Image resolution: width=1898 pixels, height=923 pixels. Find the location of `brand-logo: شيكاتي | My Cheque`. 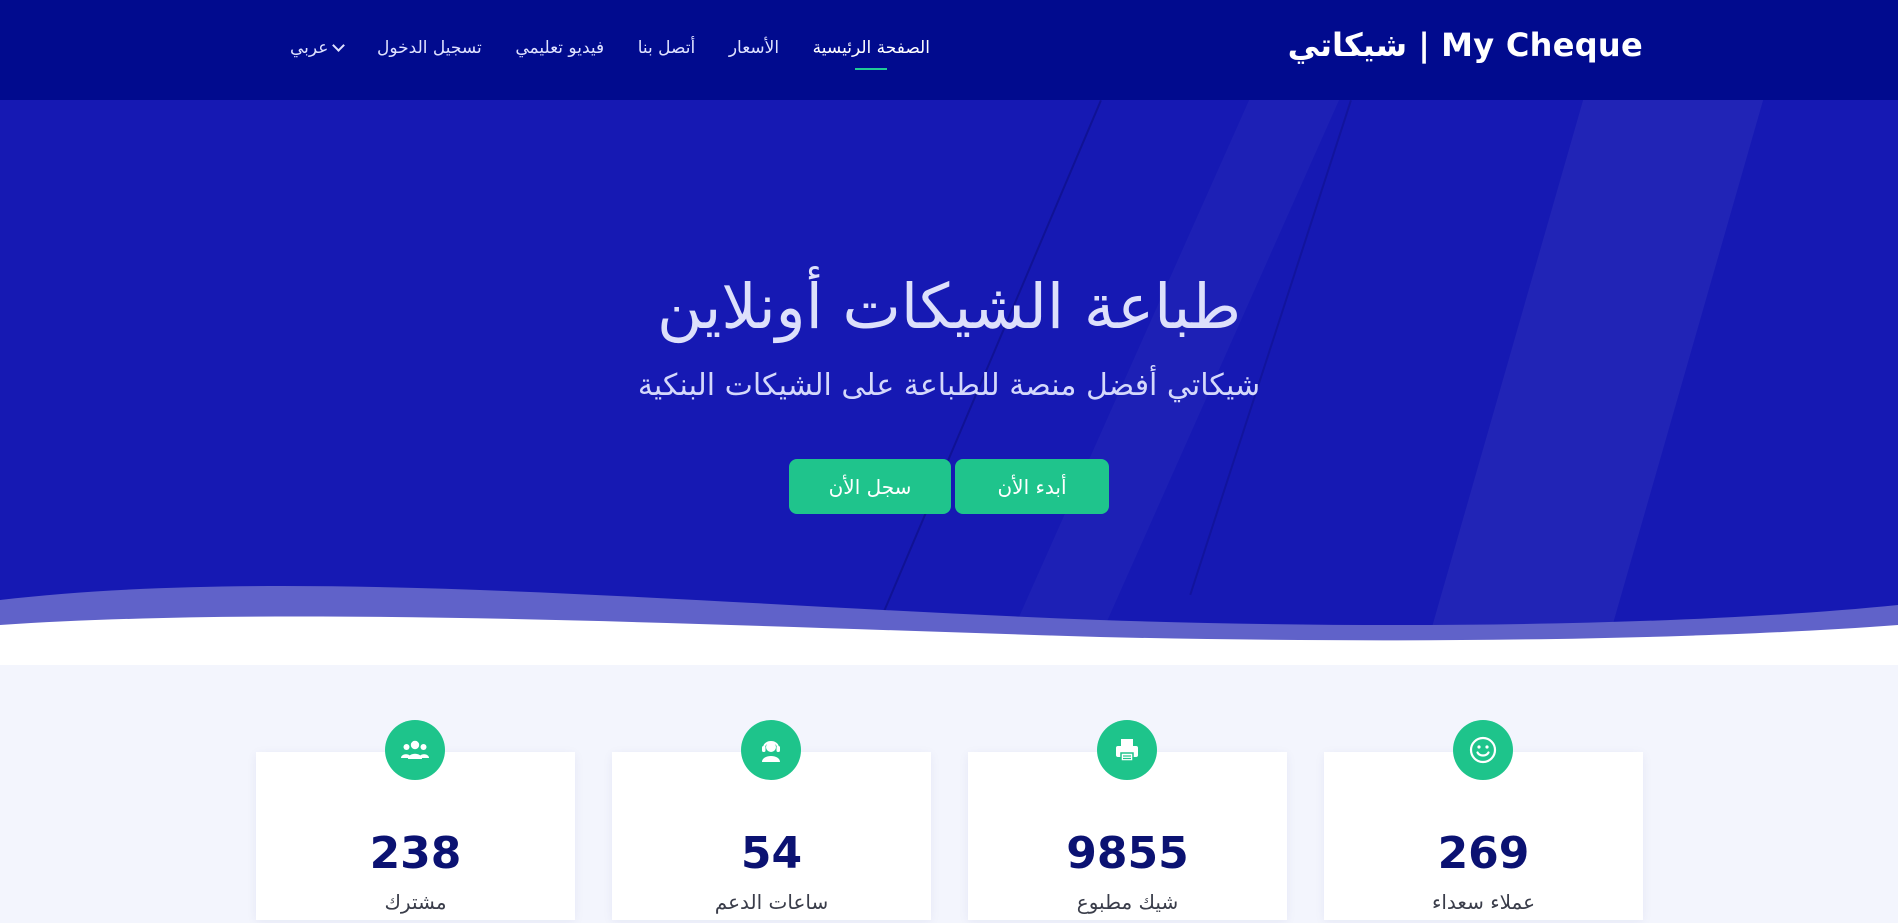

brand-logo: شيكاتي | My Cheque is located at coordinates (1465, 45).